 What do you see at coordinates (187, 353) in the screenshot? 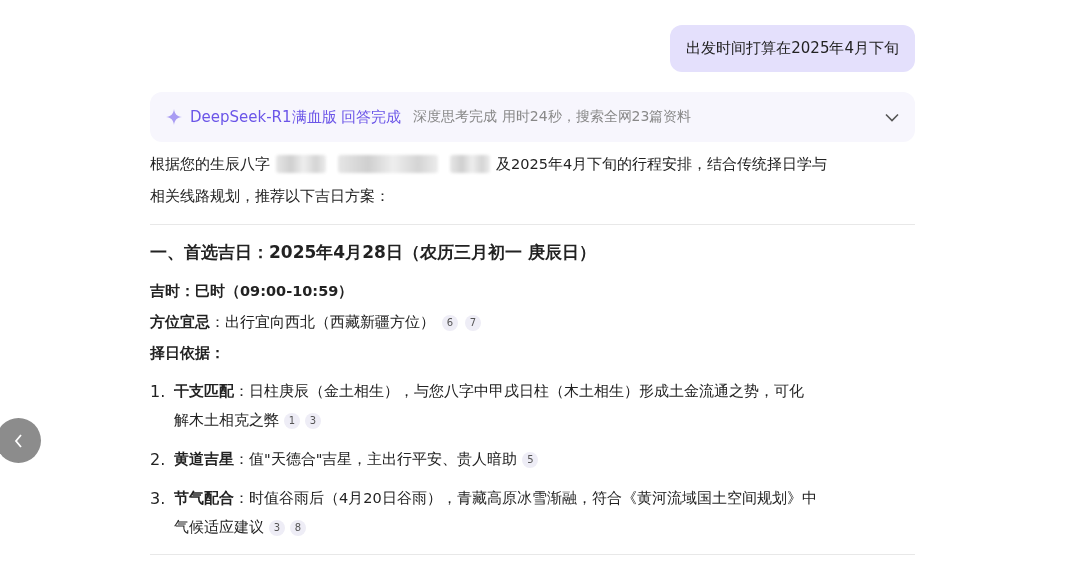
I see `detail-line: 择日依据：` at bounding box center [187, 353].